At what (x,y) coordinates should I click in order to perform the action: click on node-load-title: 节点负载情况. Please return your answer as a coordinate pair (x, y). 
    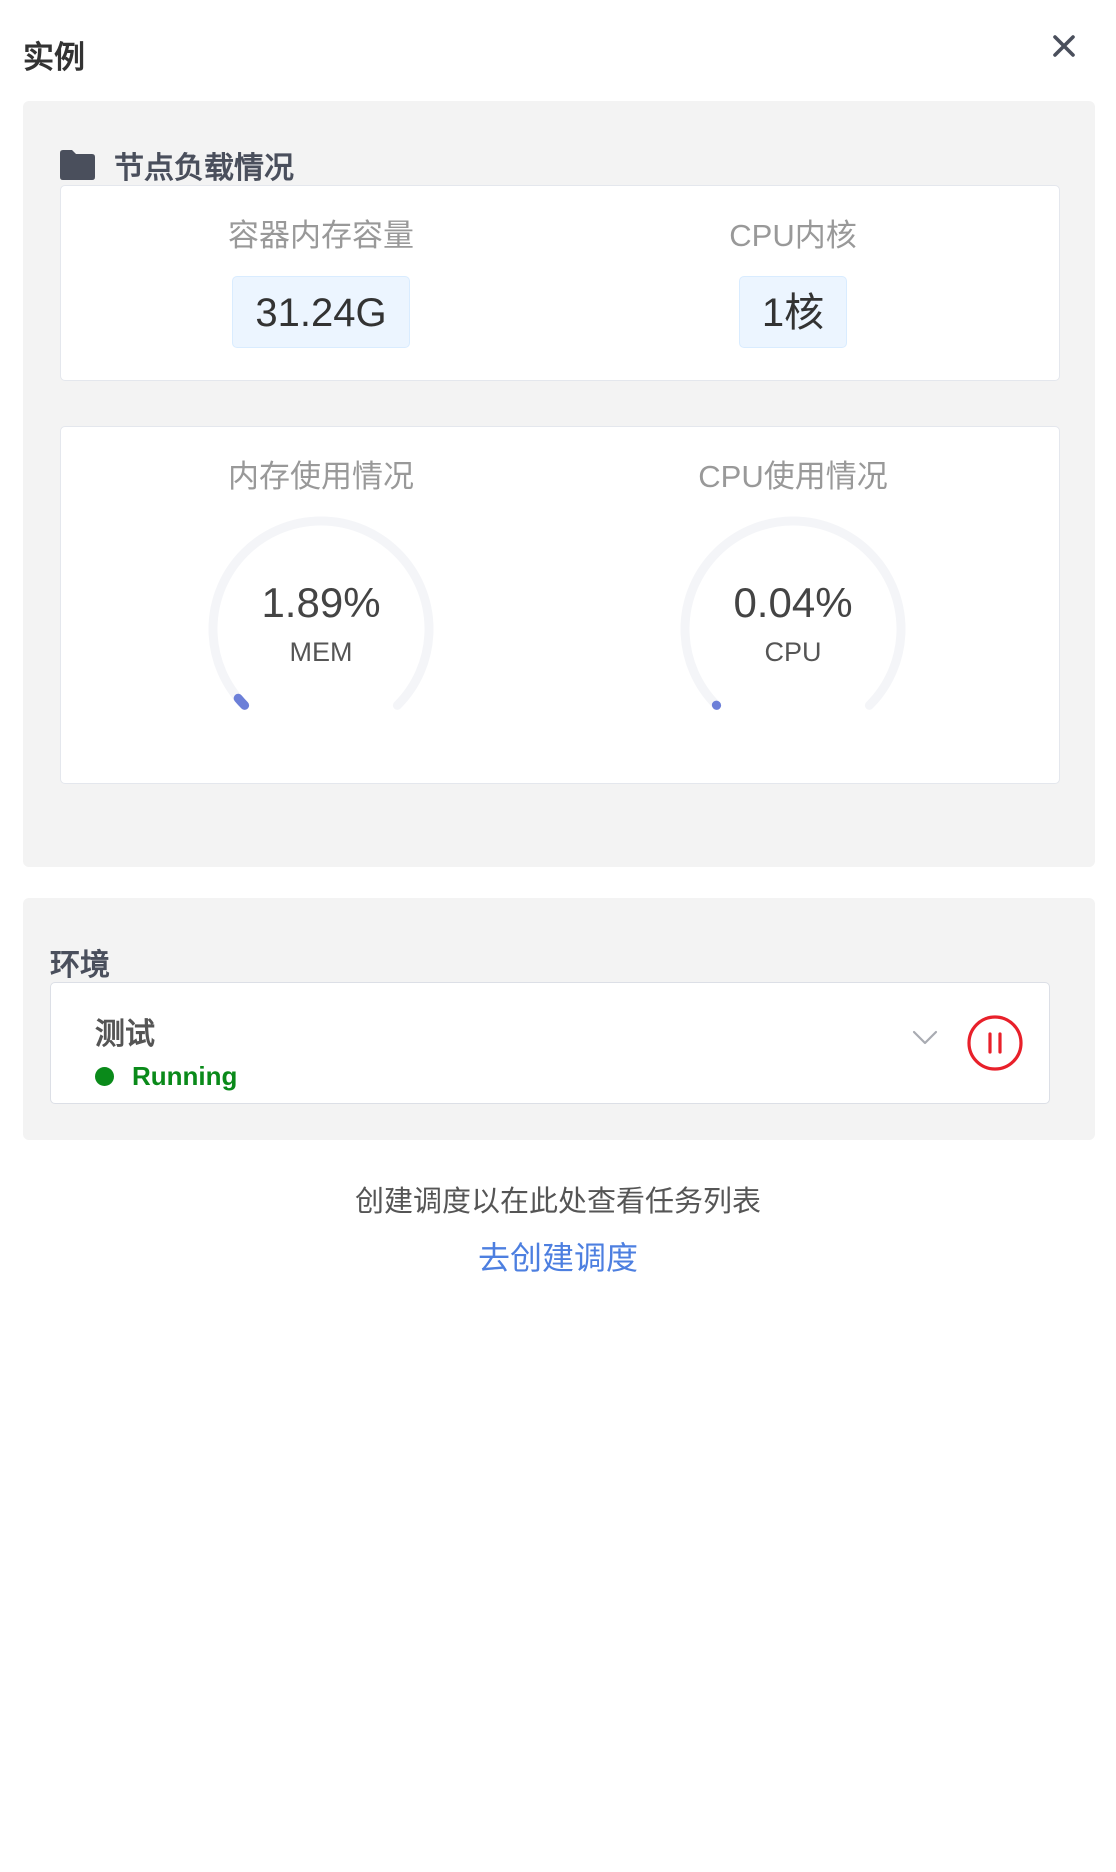
    Looking at the image, I should click on (204, 168).